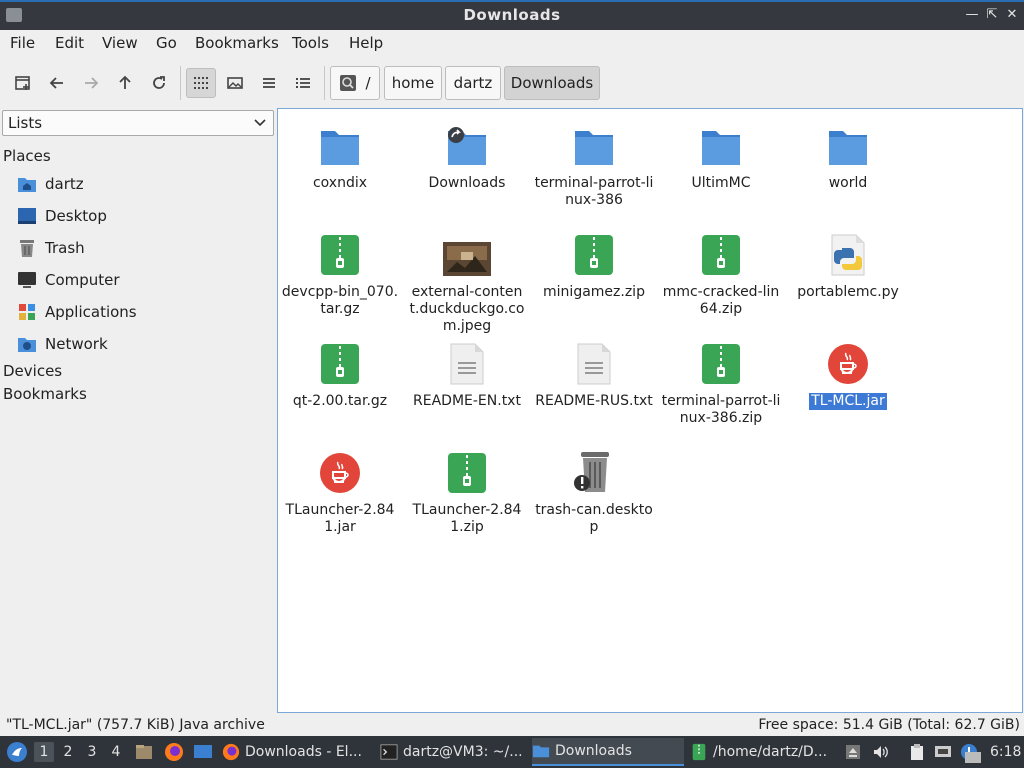 This screenshot has width=1024, height=768. What do you see at coordinates (340, 490) in the screenshot?
I see `file-item: TLauncher-2.841.jar` at bounding box center [340, 490].